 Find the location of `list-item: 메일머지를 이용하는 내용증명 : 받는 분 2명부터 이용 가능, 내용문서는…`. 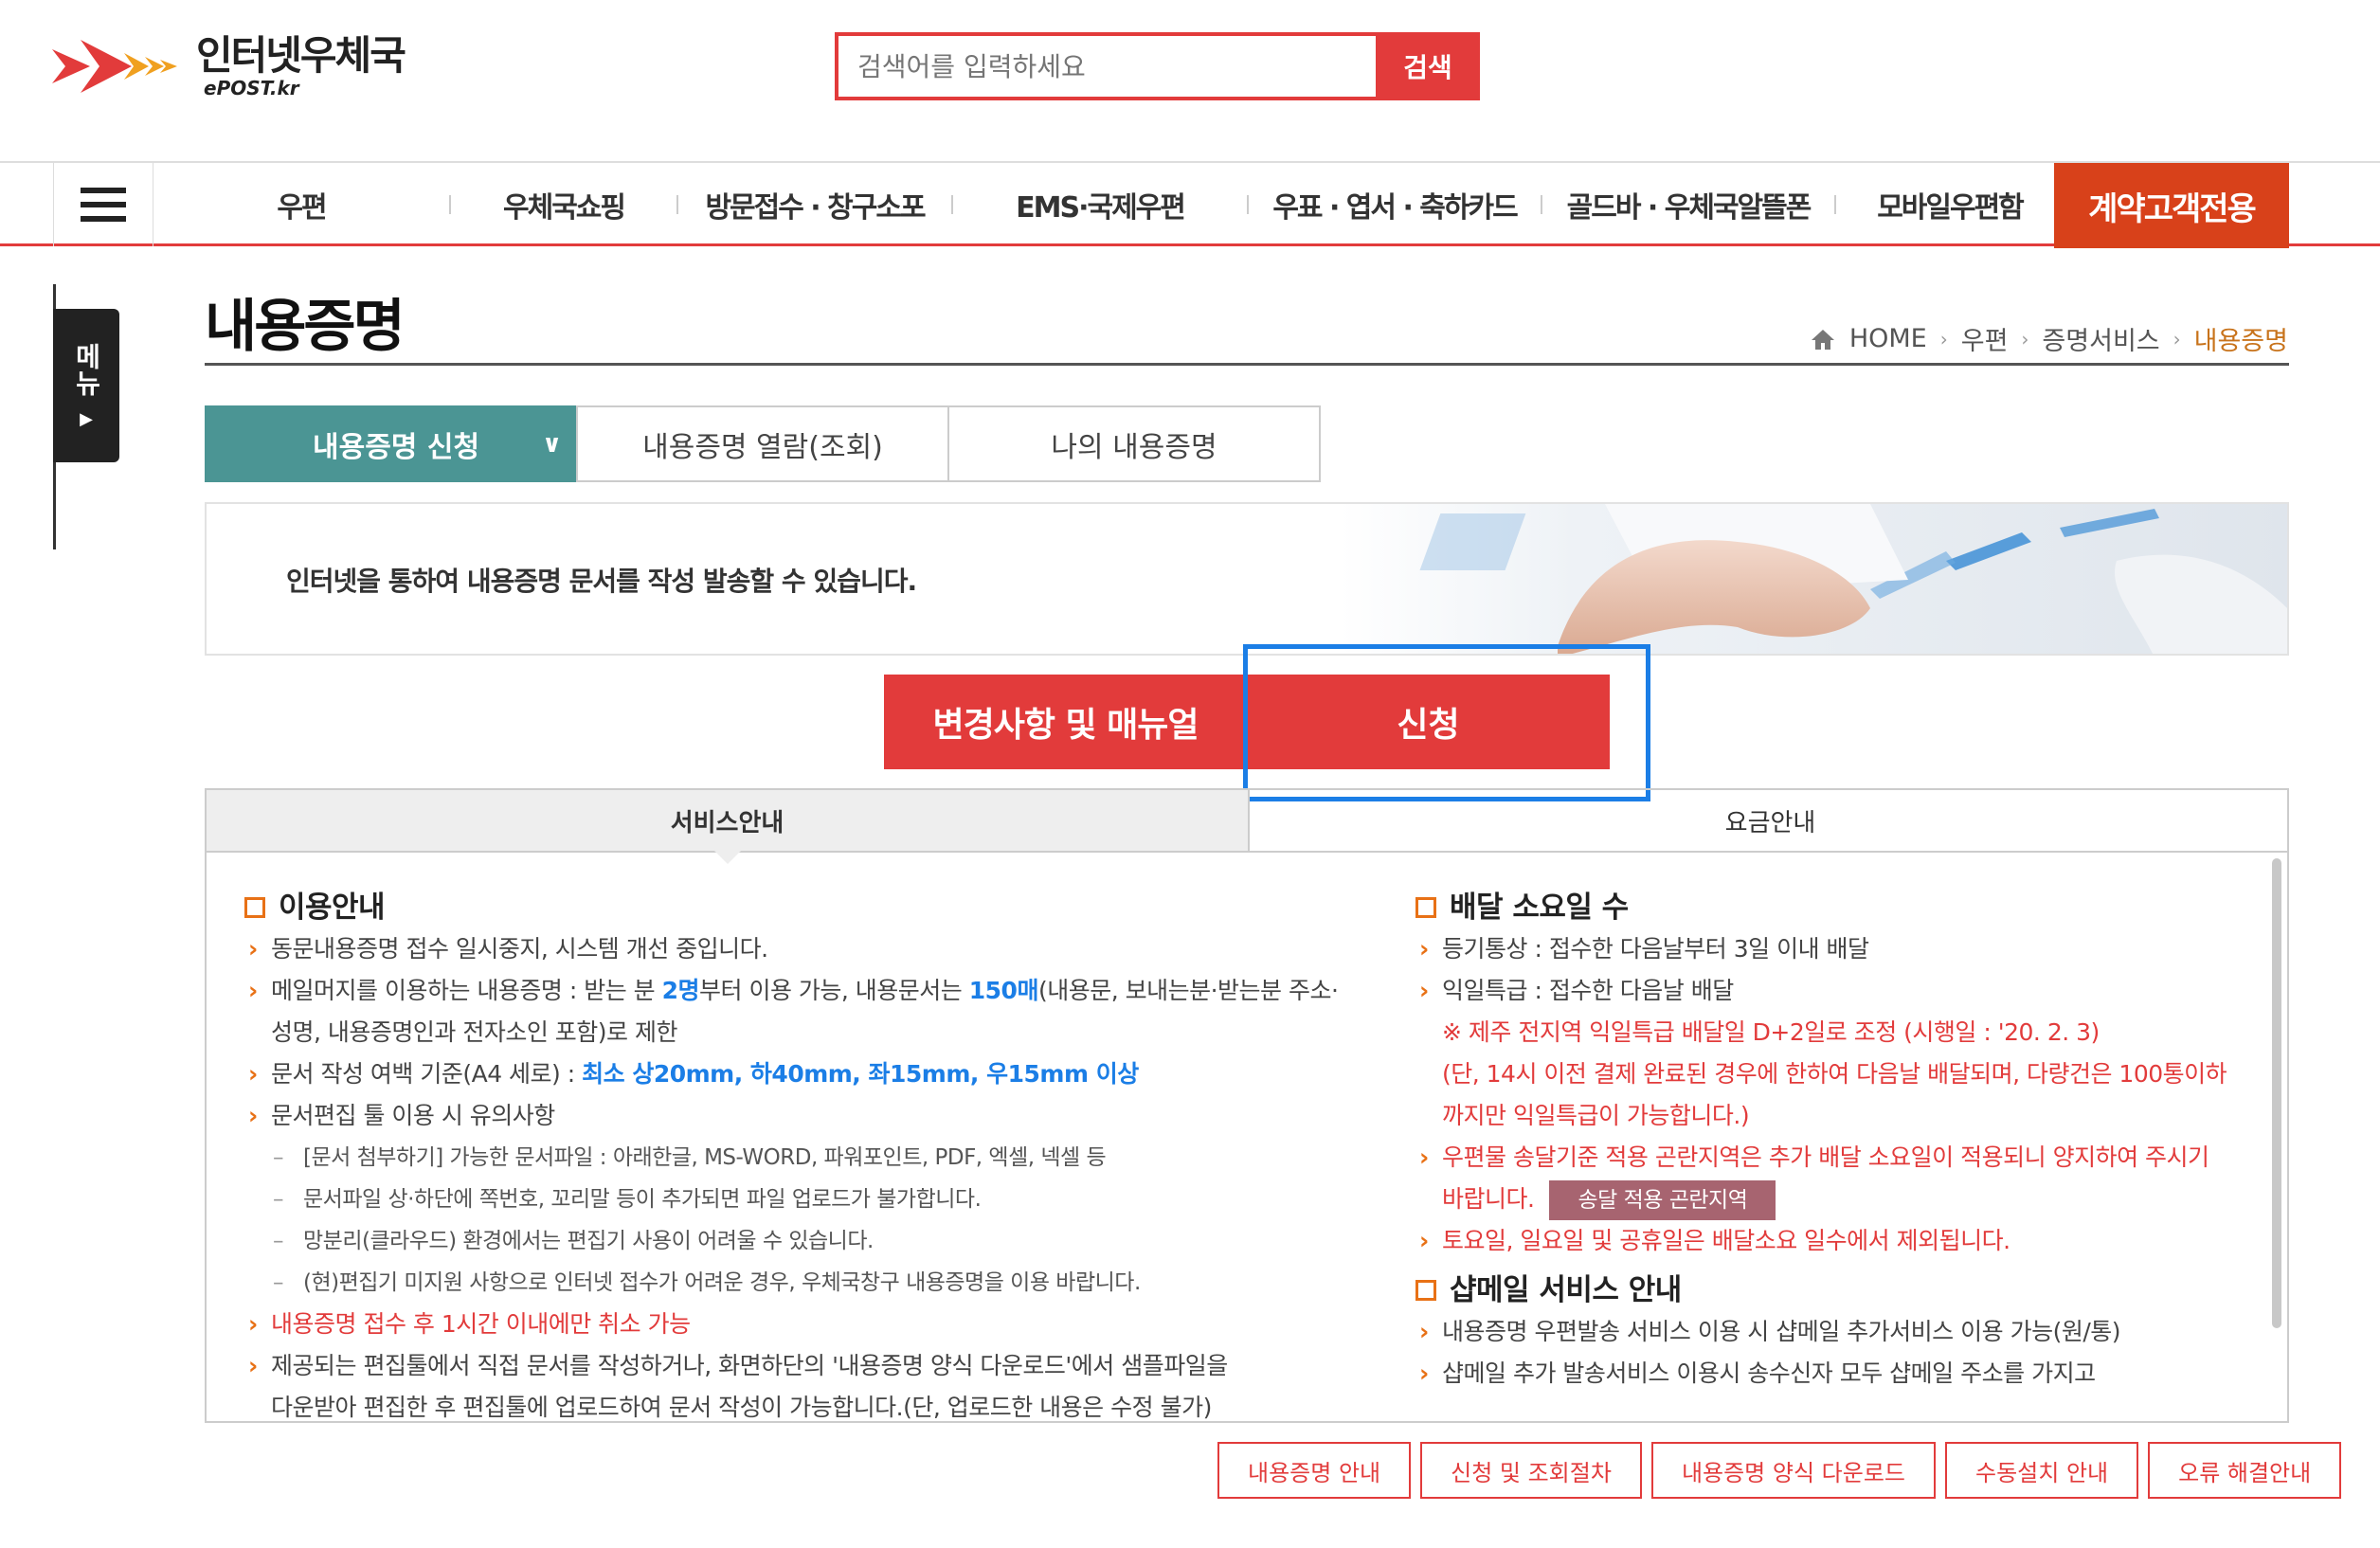

list-item: 메일머지를 이용하는 내용증명 : 받는 분 2명부터 이용 가능, 내용문서는… is located at coordinates (898, 991).